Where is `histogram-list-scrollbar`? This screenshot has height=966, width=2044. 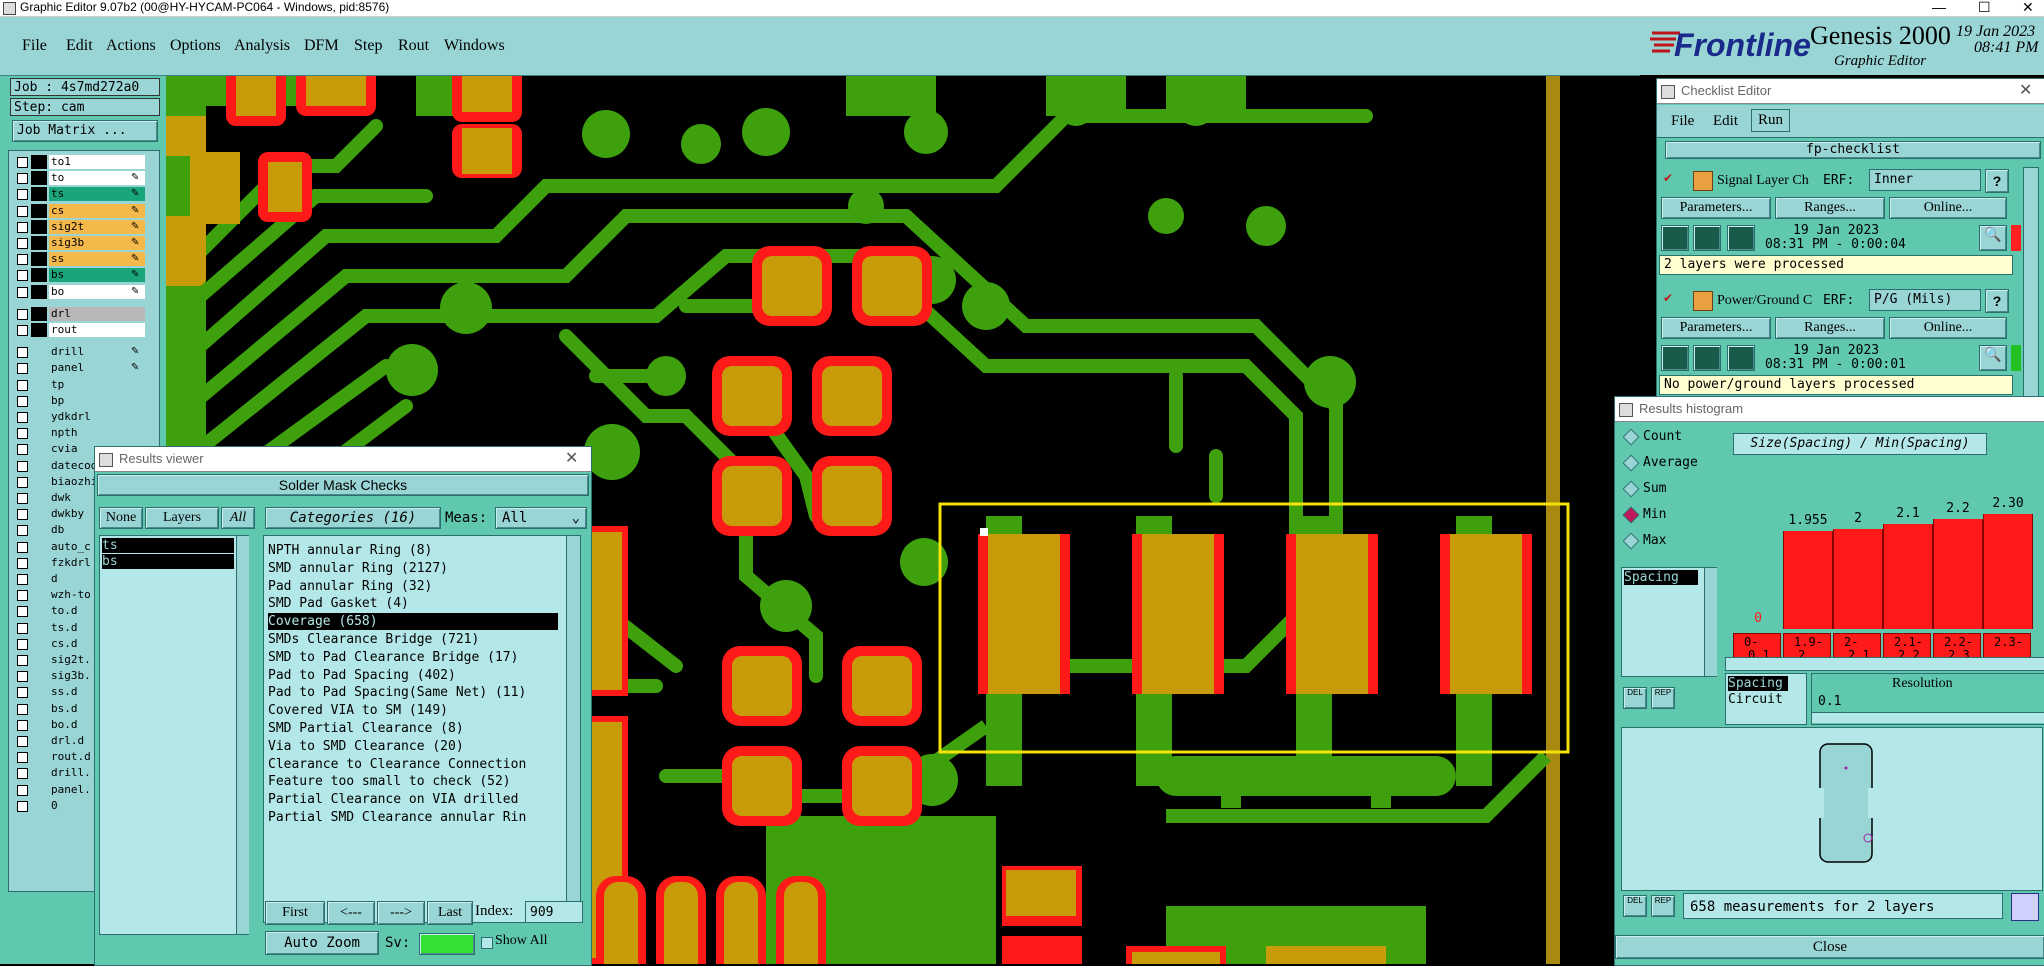
histogram-list-scrollbar is located at coordinates (1710, 622).